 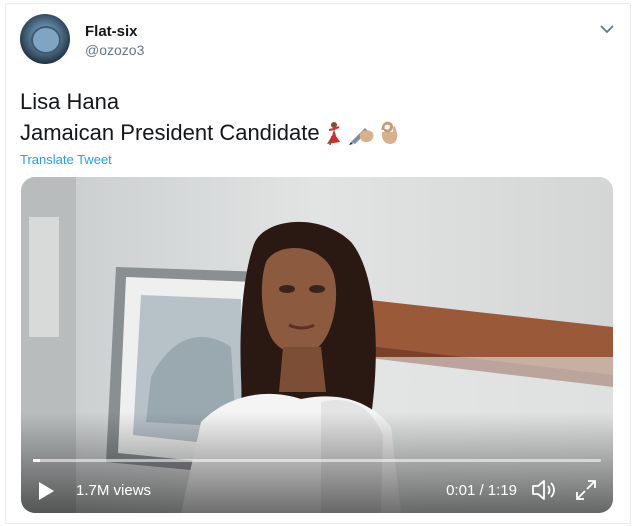 What do you see at coordinates (111, 31) in the screenshot?
I see `author-display-name: Flat-six` at bounding box center [111, 31].